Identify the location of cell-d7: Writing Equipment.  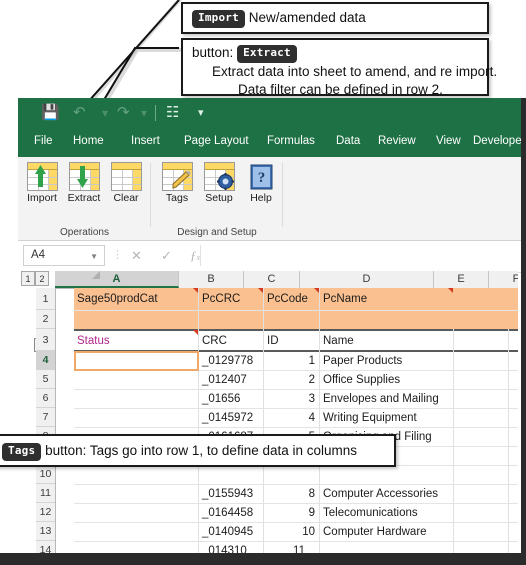
(386, 418).